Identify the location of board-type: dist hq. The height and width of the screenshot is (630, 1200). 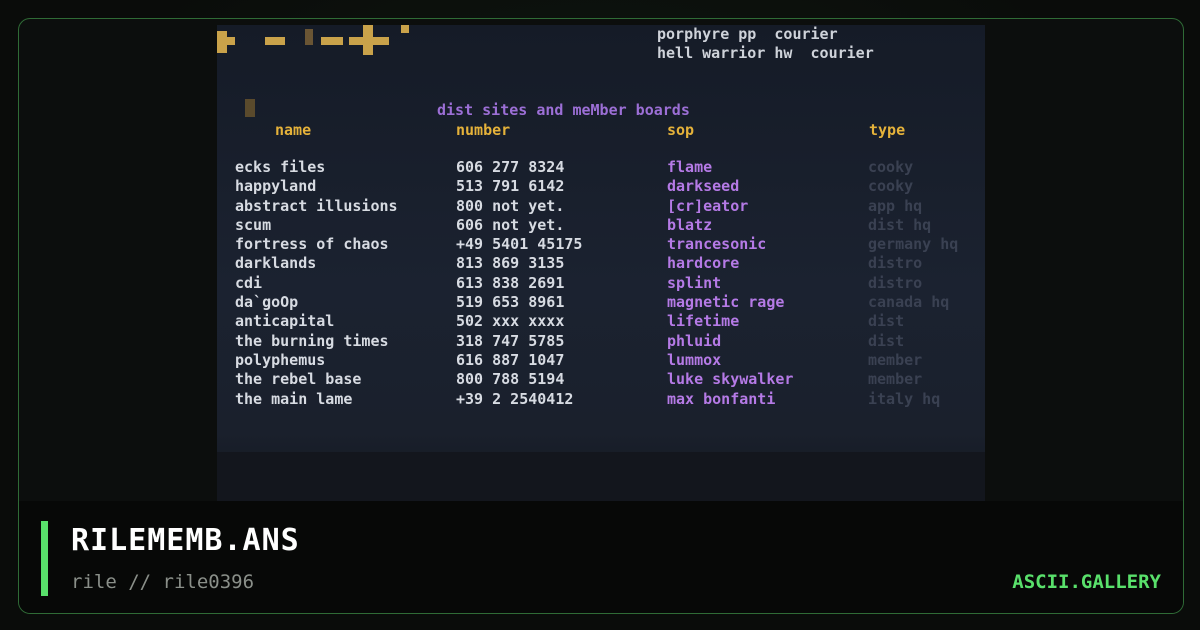
(900, 224).